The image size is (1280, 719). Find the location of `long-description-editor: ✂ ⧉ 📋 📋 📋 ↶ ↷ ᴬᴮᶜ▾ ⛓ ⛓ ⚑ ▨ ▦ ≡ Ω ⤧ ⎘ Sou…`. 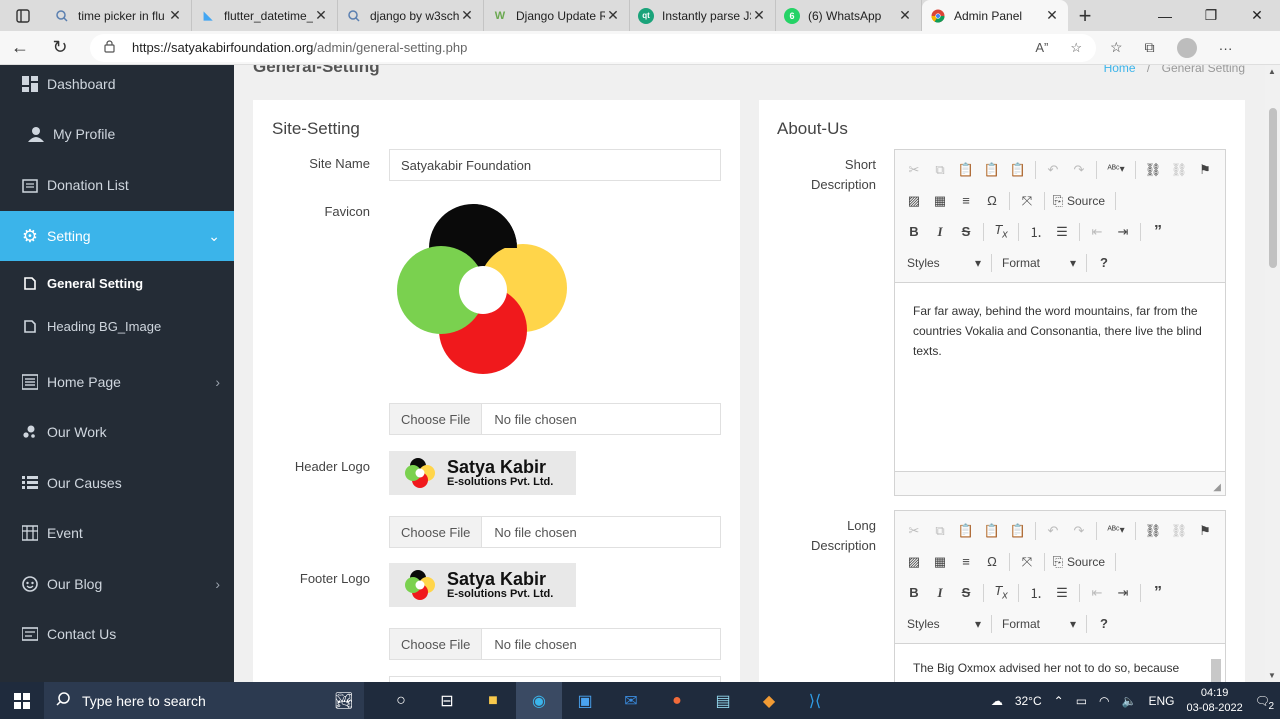

long-description-editor: ✂ ⧉ 📋 📋 📋 ↶ ↷ ᴬᴮᶜ▾ ⛓ ⛓ ⚑ ▨ ▦ ≡ Ω ⤧ ⎘ Sou… is located at coordinates (1060, 596).